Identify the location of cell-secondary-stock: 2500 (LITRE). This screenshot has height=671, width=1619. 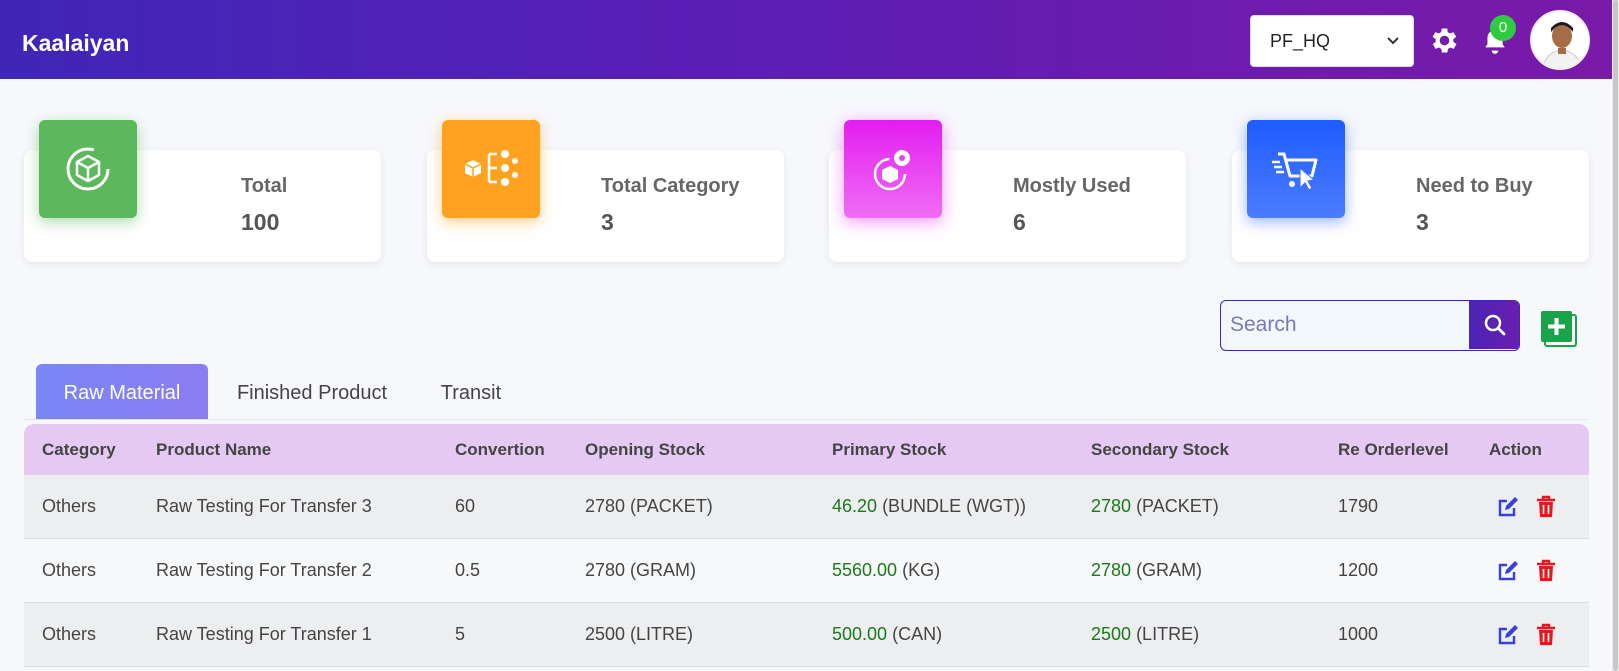
(1145, 634).